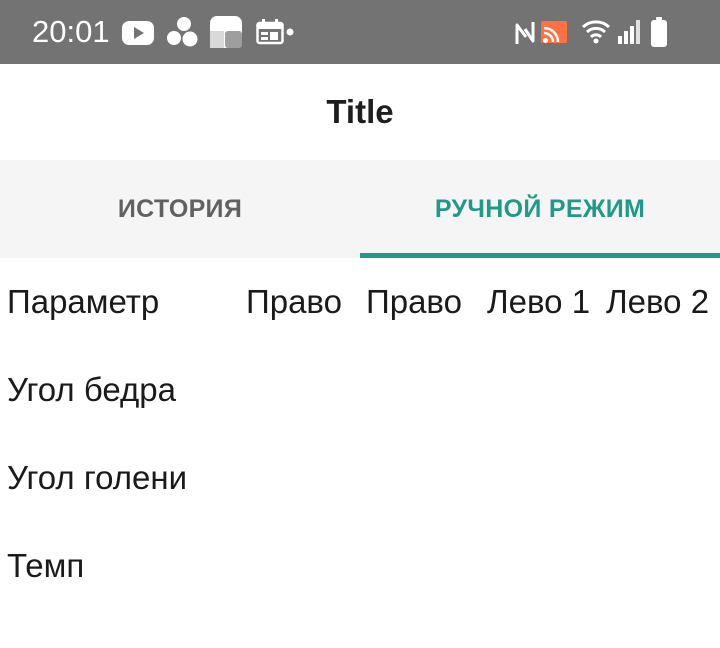 This screenshot has height=648, width=720. What do you see at coordinates (360, 32) in the screenshot?
I see `status-bar: 20:01` at bounding box center [360, 32].